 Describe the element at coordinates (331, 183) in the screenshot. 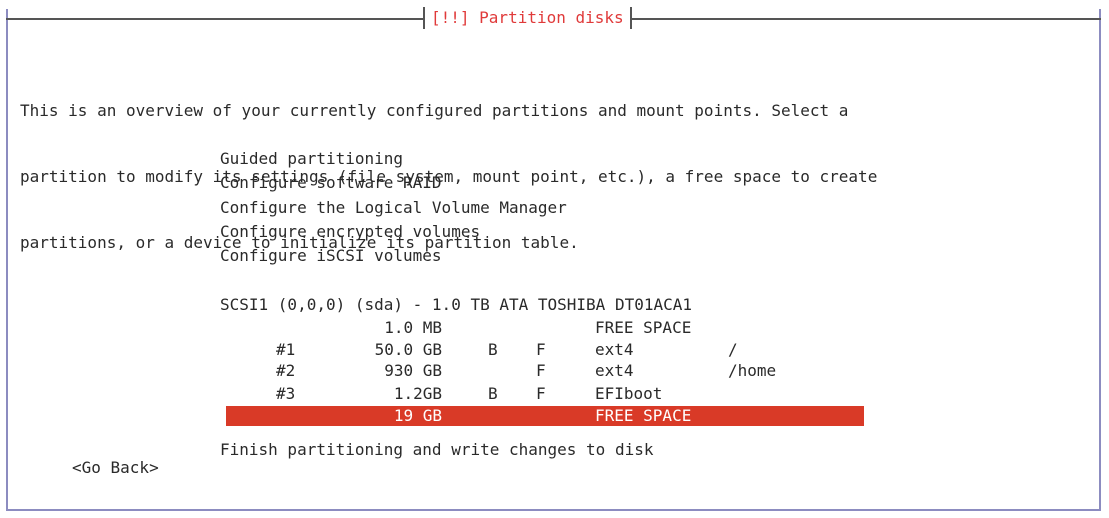

I see `menu-item-software-raid: Configure software RAID` at that location.